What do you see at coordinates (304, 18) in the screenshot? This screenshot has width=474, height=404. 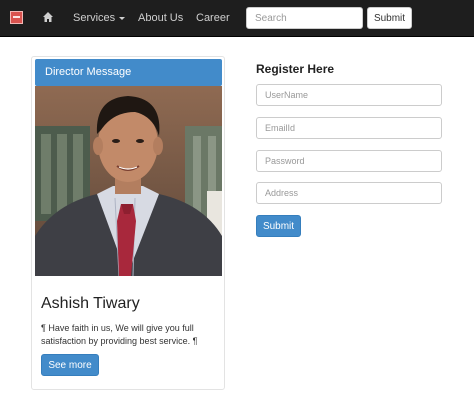 I see `search-input` at bounding box center [304, 18].